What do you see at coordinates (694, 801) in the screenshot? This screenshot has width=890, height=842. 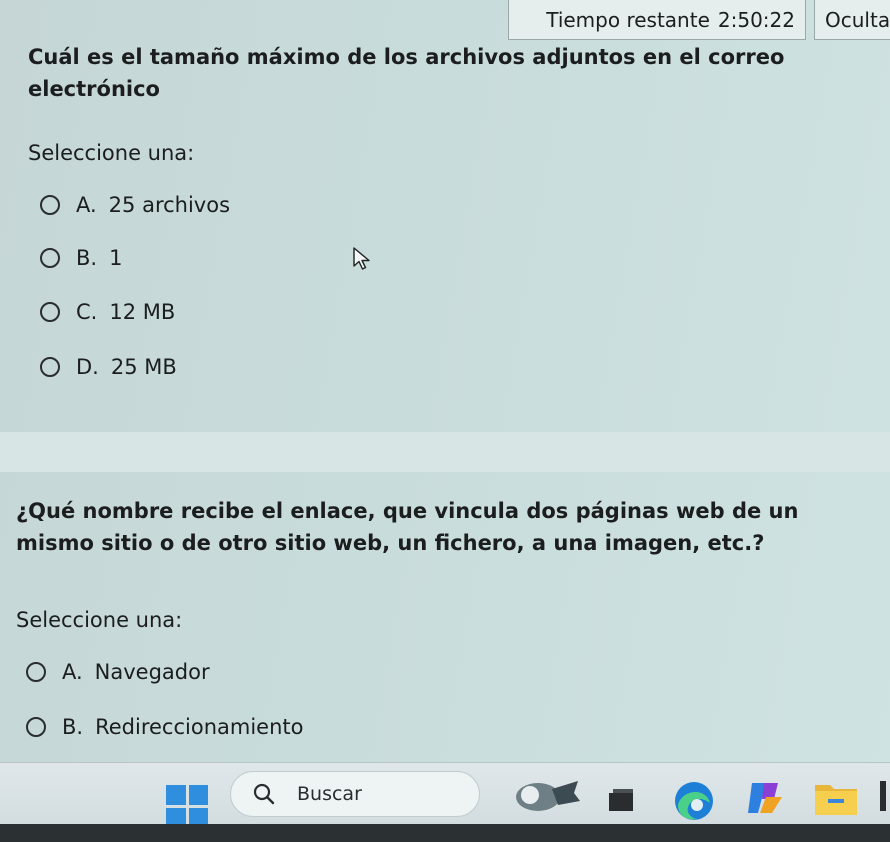 I see `edge-browser-icon` at bounding box center [694, 801].